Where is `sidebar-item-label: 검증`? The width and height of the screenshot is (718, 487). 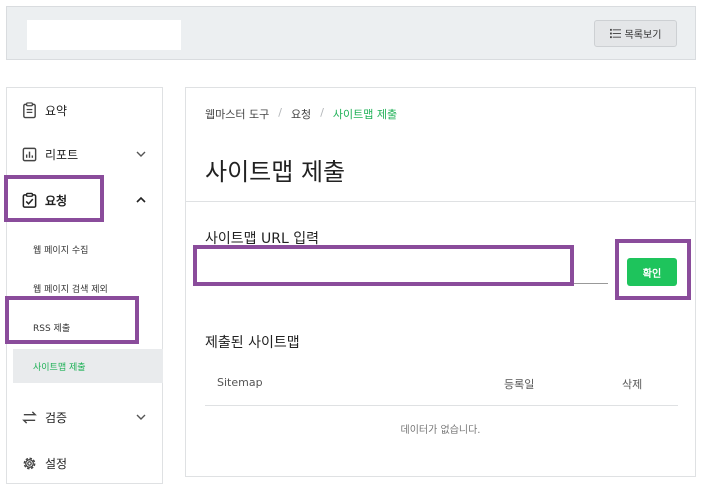
sidebar-item-label: 검증 is located at coordinates (56, 417).